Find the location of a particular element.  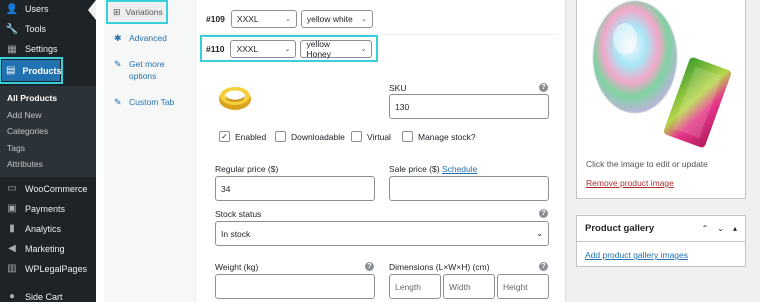

menu-item-marketing: ◀ Marketing is located at coordinates (48, 249).